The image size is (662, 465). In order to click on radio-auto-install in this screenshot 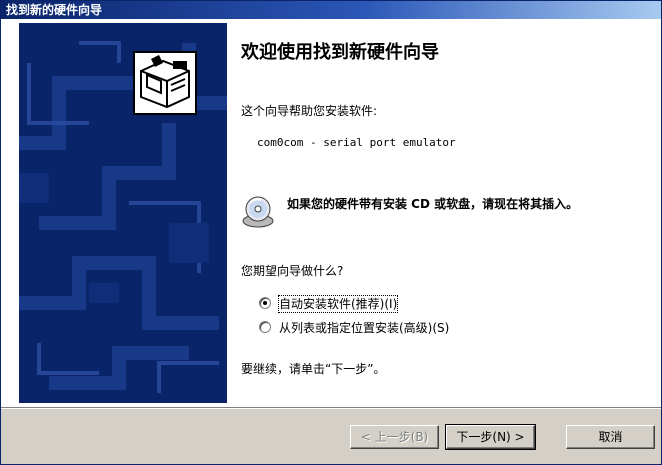, I will do `click(265, 303)`.